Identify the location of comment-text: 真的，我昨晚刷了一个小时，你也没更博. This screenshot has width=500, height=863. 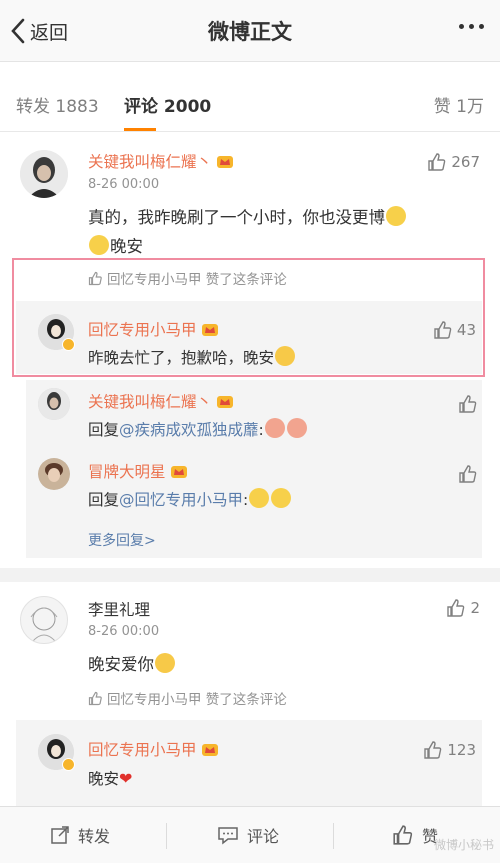
(247, 218).